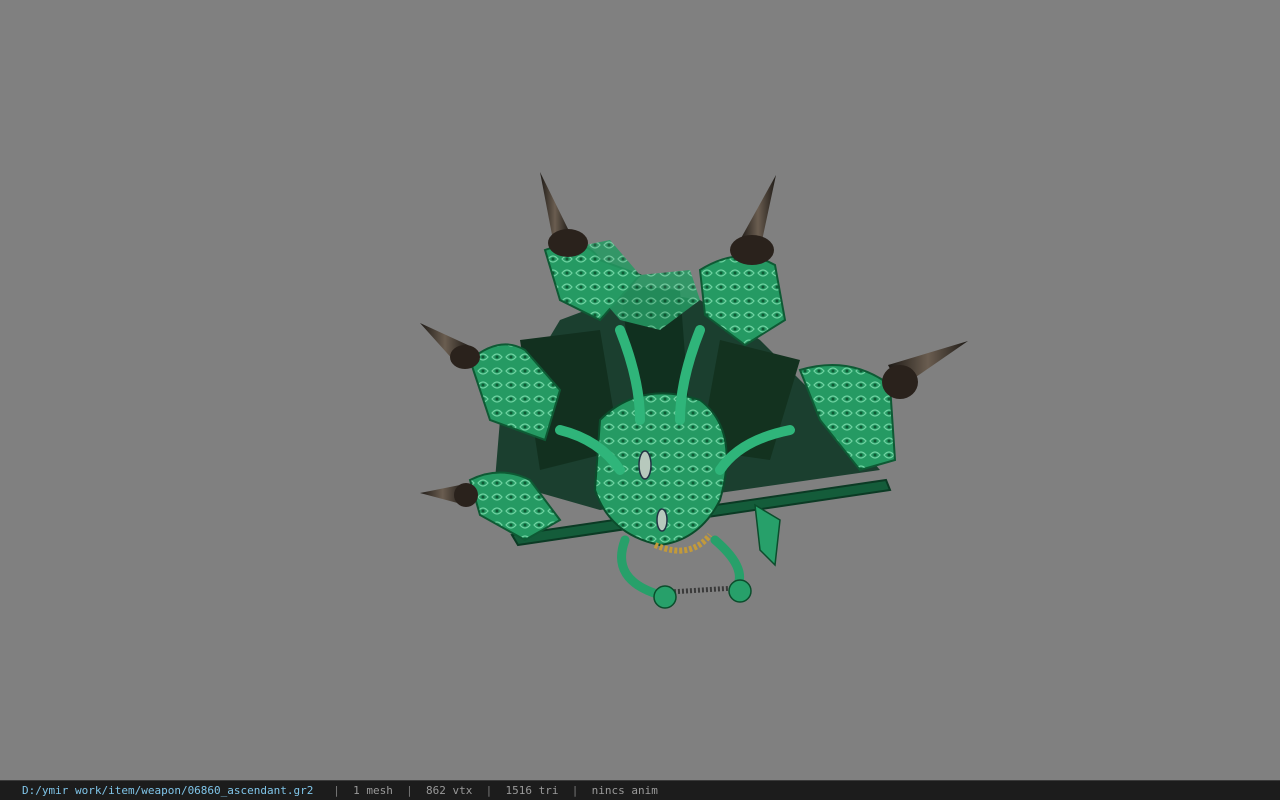 This screenshot has height=800, width=1280. I want to click on spike-right, so click(925, 370).